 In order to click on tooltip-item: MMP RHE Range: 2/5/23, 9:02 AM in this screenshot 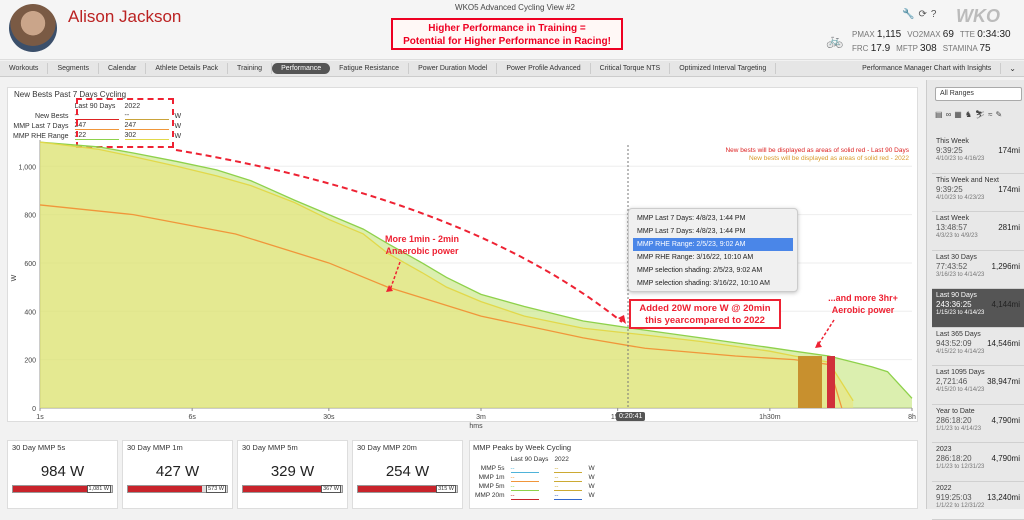, I will do `click(713, 244)`.